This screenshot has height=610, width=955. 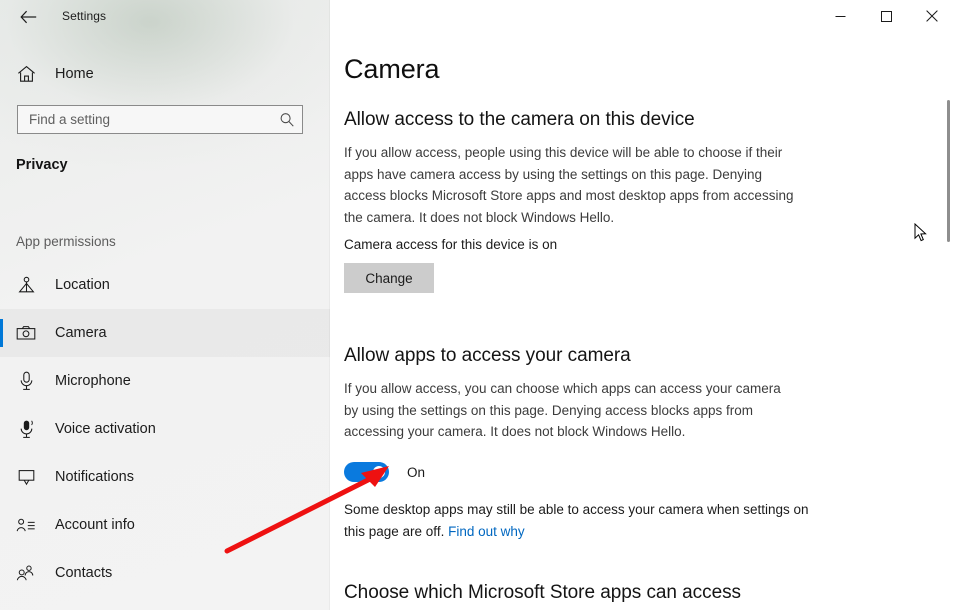 I want to click on sidebar-item-camera: Camera, so click(x=165, y=333).